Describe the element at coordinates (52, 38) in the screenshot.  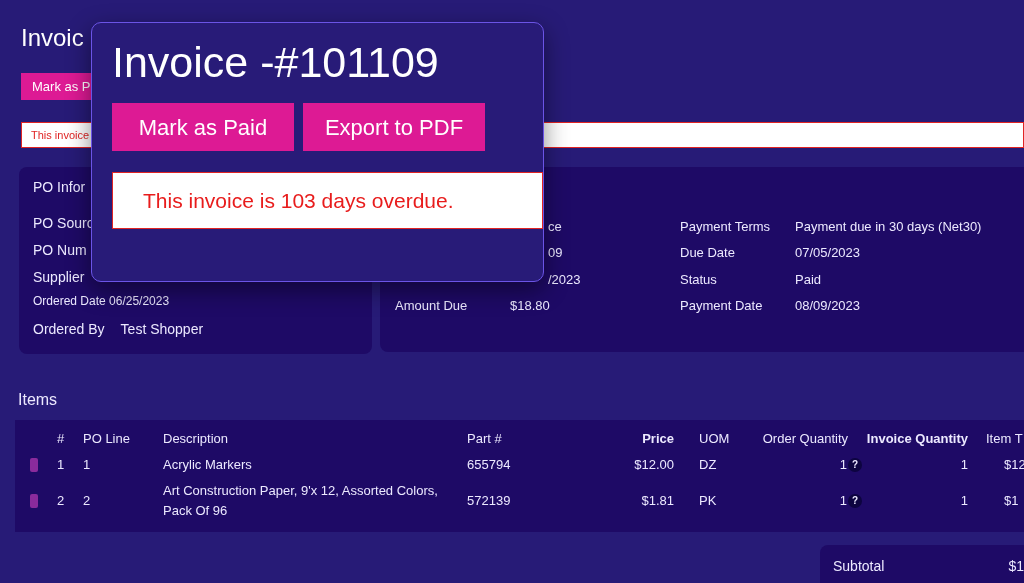
I see `page-title: Invoic` at that location.